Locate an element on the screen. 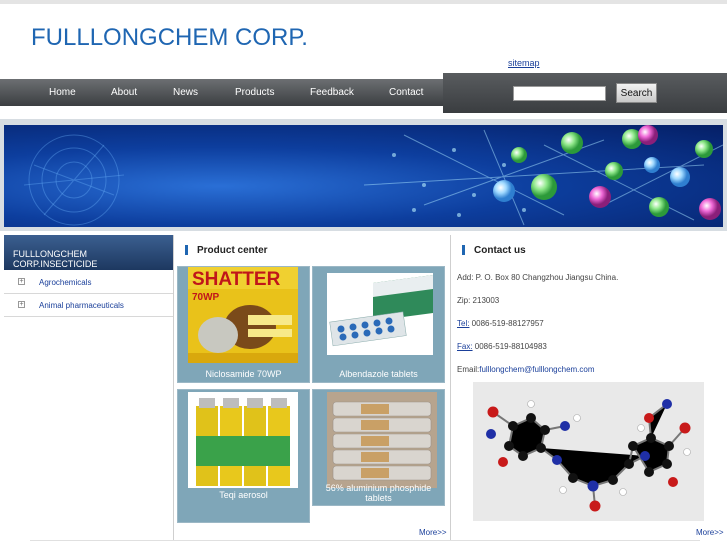 This screenshot has width=727, height=545. product-card-niclosamide: SHATTER 70WP Niclosamide 70WP is located at coordinates (243, 324).